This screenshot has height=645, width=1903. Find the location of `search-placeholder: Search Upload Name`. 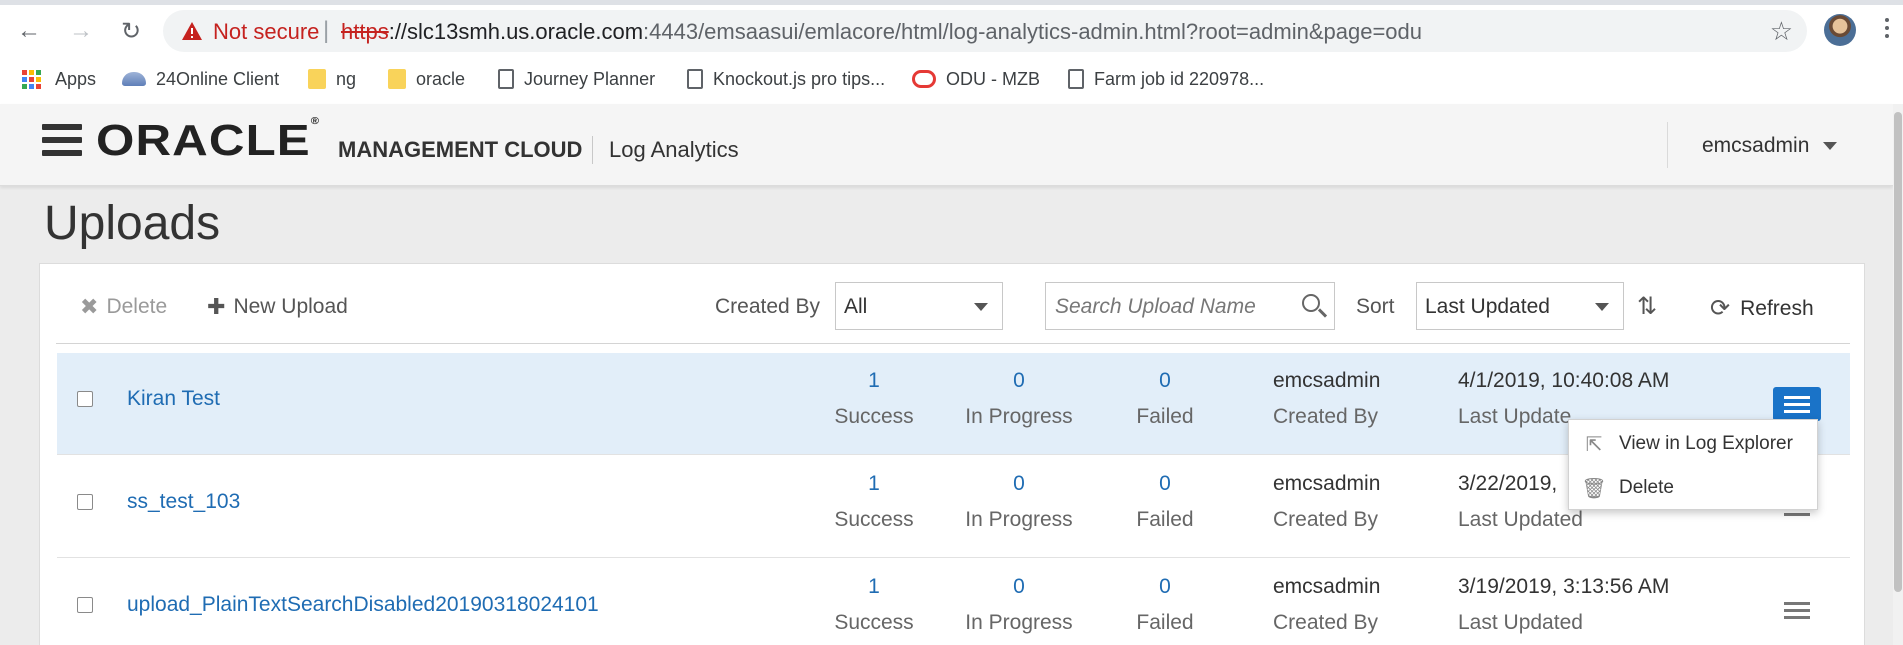

search-placeholder: Search Upload Name is located at coordinates (1155, 306).